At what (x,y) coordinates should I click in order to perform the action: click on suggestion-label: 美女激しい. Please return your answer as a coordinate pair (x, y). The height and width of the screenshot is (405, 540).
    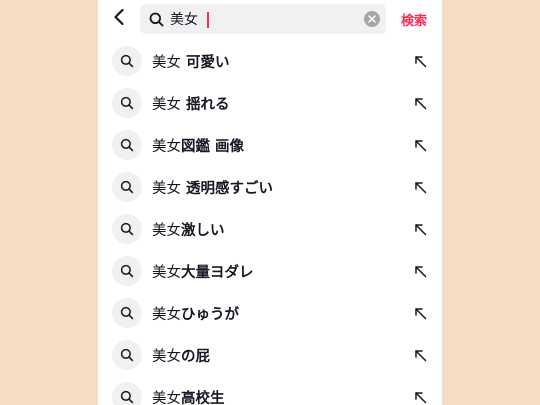
    Looking at the image, I should click on (188, 229).